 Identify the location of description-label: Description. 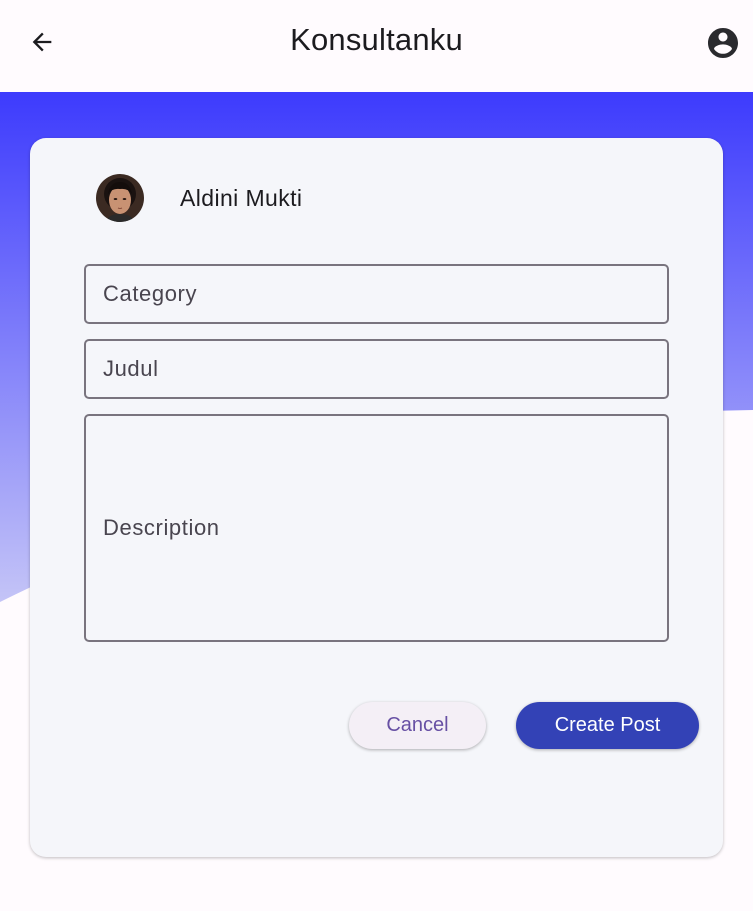
(161, 527).